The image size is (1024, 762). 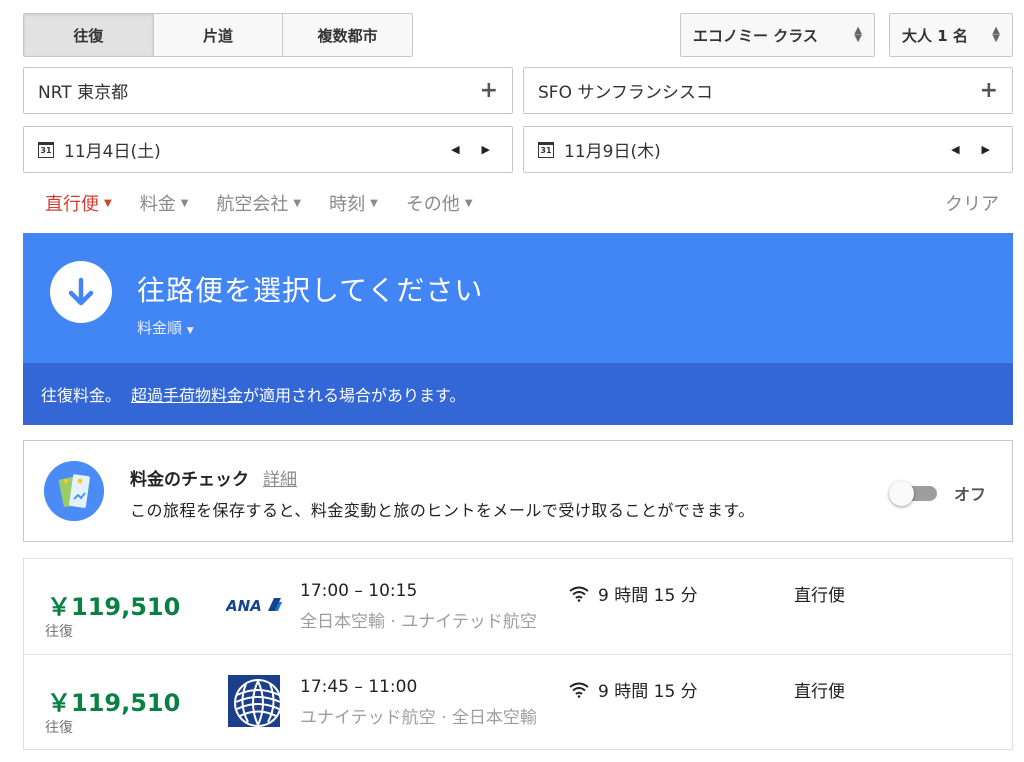 What do you see at coordinates (901, 493) in the screenshot?
I see `toggle-knob` at bounding box center [901, 493].